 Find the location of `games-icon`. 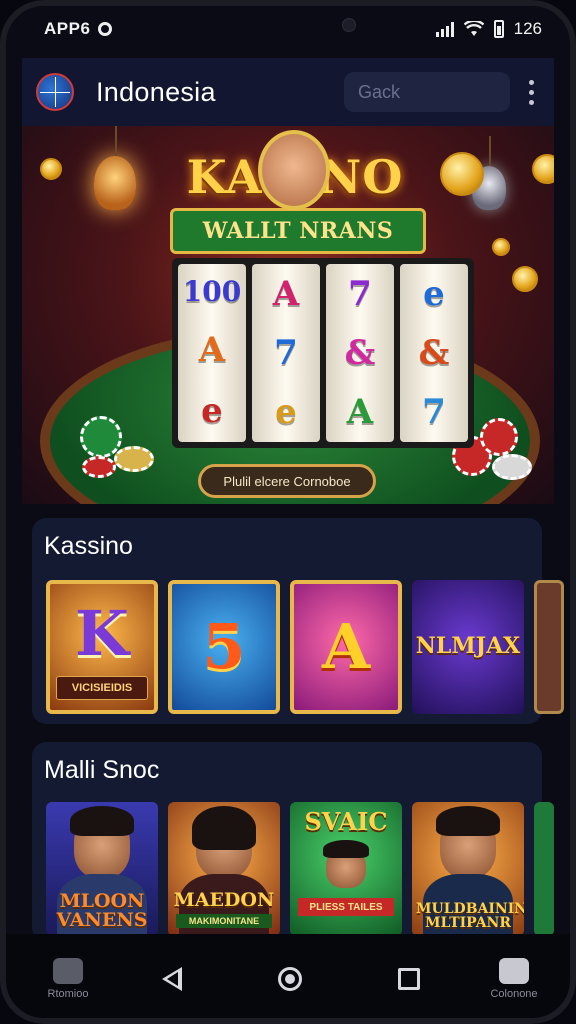

games-icon is located at coordinates (68, 971).